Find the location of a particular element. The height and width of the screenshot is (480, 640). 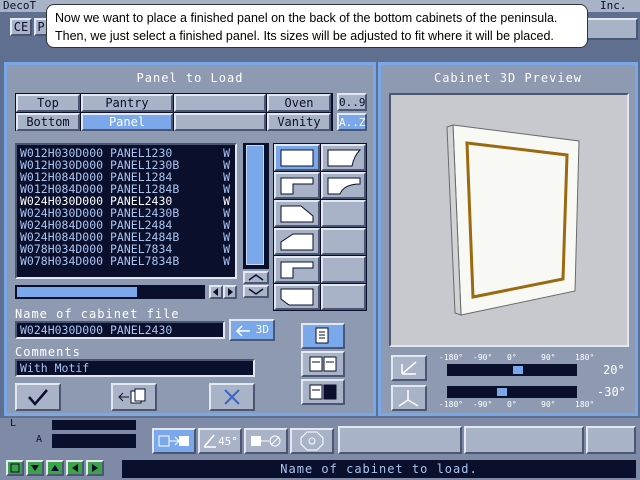

tick-label: 180° is located at coordinates (585, 357).